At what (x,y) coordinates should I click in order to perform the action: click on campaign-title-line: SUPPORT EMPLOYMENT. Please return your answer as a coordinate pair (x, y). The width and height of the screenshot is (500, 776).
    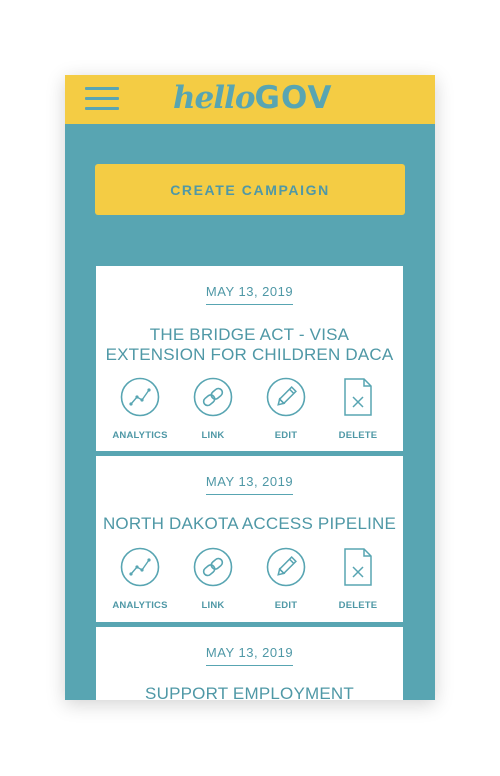
    Looking at the image, I should click on (249, 692).